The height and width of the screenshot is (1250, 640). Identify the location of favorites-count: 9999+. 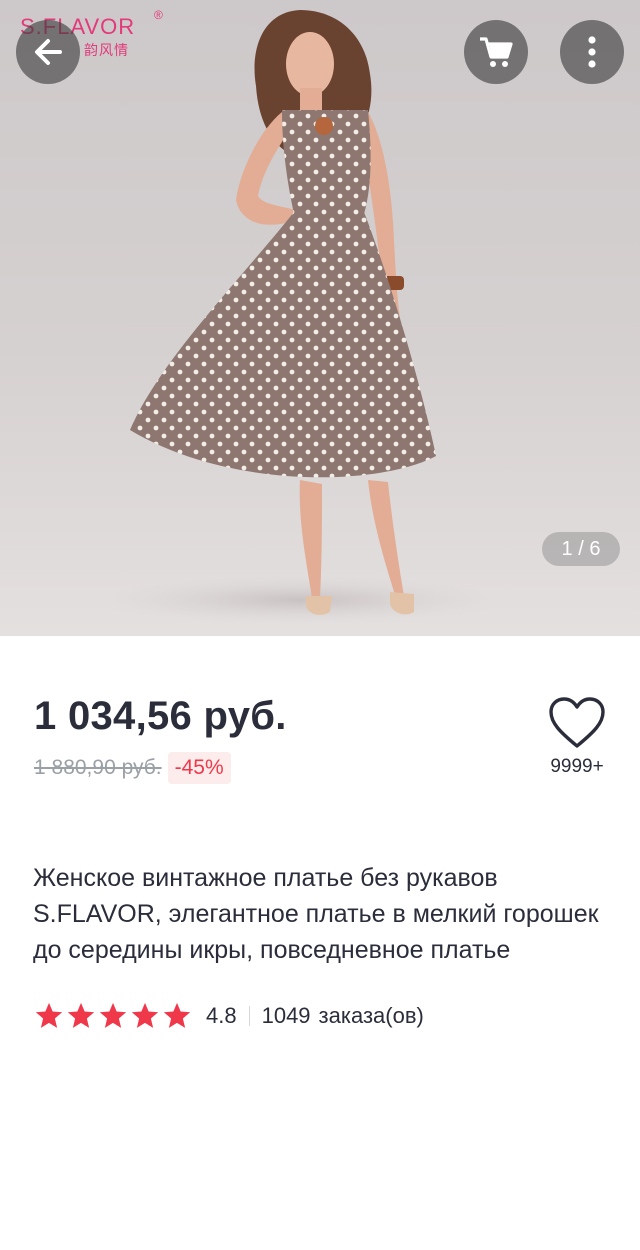
(577, 766).